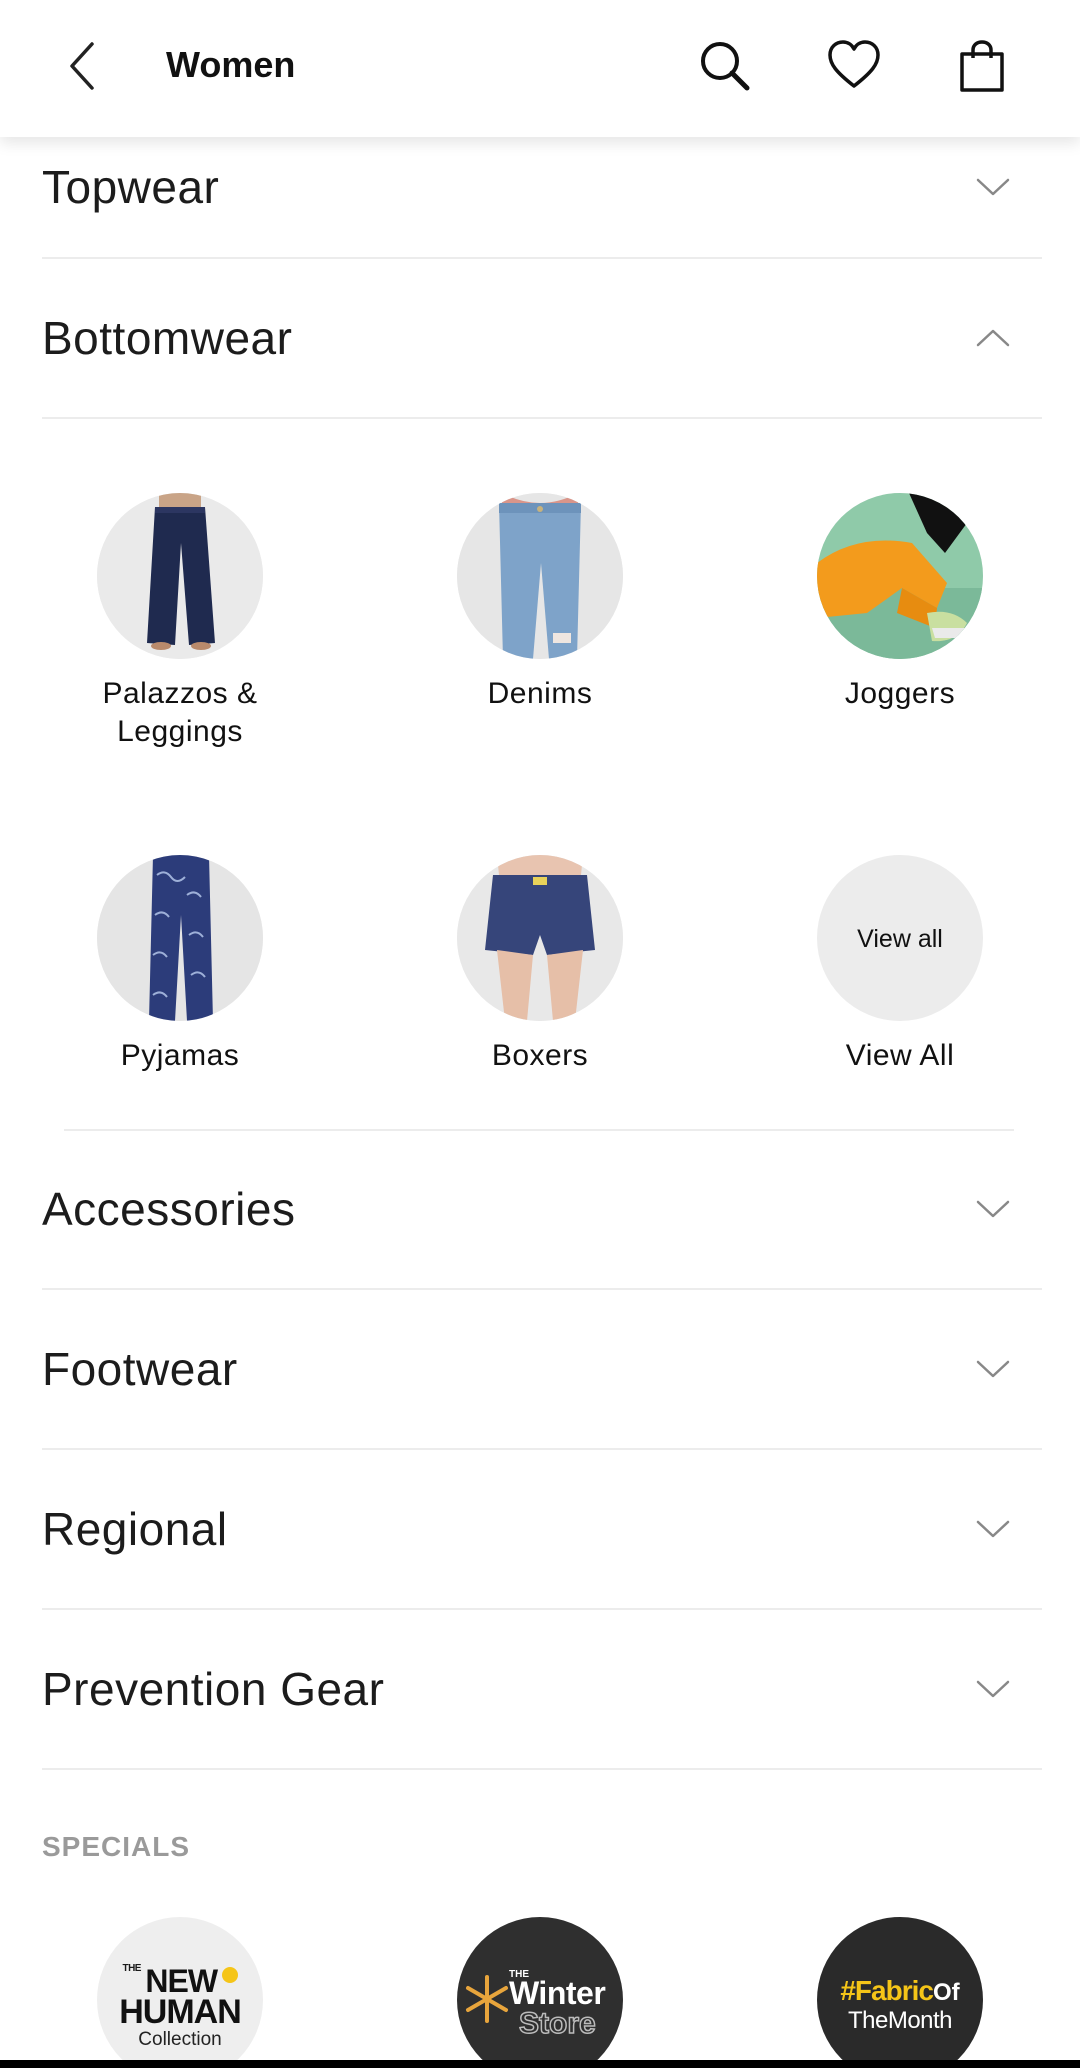  Describe the element at coordinates (180, 576) in the screenshot. I see `palazzos-image` at that location.